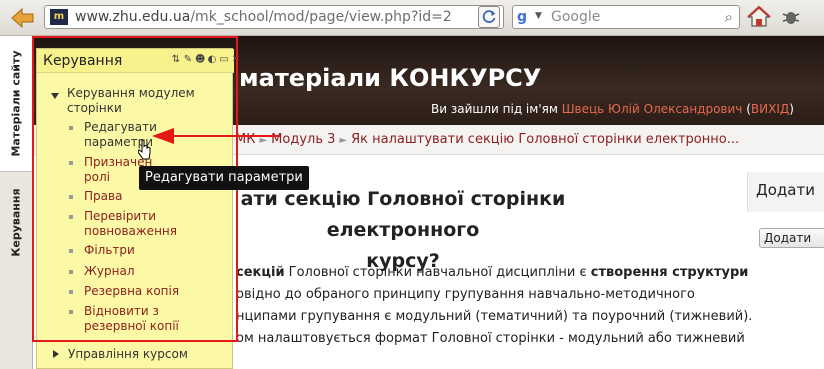 Image resolution: width=824 pixels, height=369 pixels. Describe the element at coordinates (138, 61) in the screenshot. I see `block-header: Керування ⇅ ✎ ☻ ◐ ▭ ✕` at that location.